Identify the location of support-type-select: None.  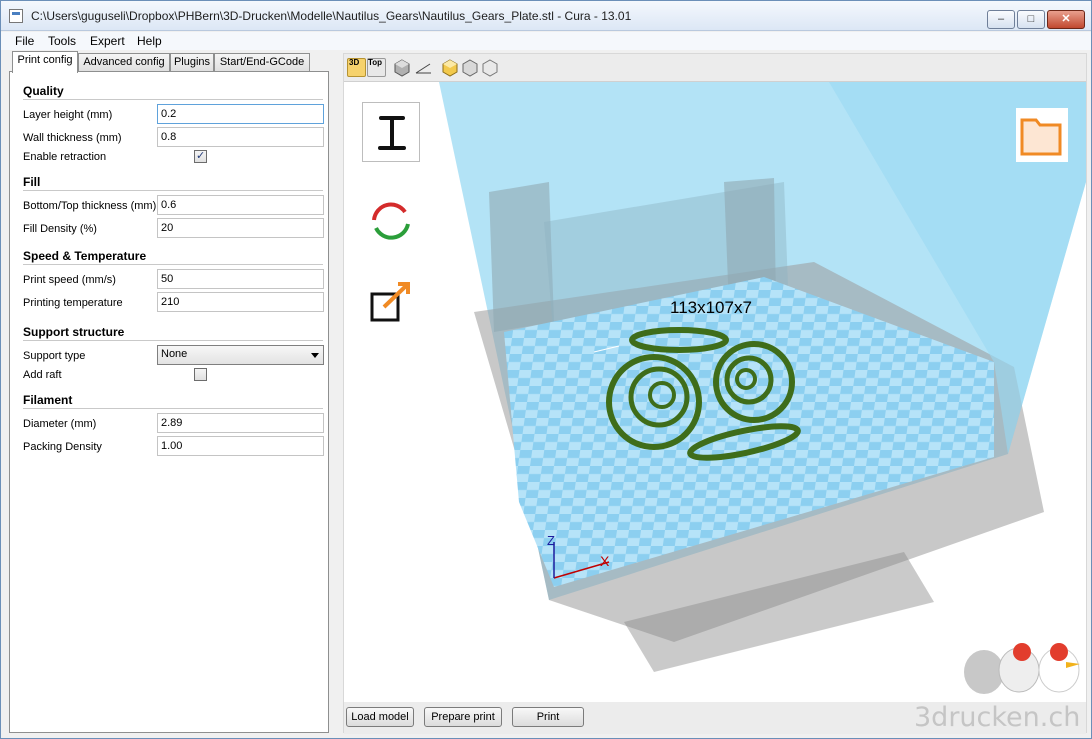
(240, 355).